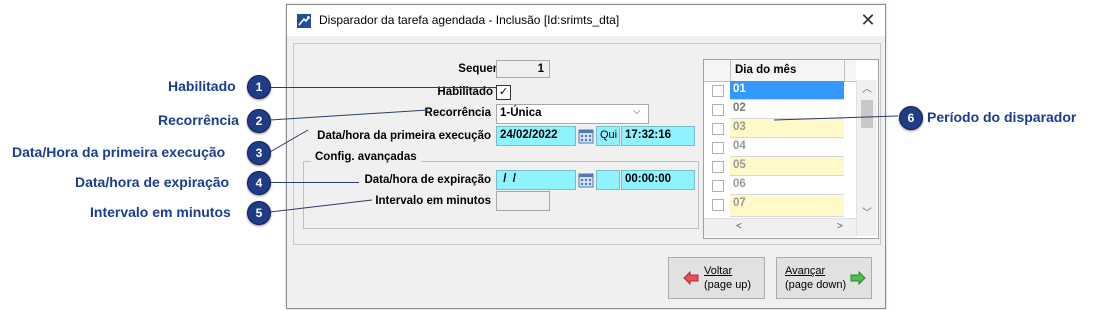 The width and height of the screenshot is (1099, 310). Describe the element at coordinates (503, 92) in the screenshot. I see `habilitado-checkbox: ✓` at that location.